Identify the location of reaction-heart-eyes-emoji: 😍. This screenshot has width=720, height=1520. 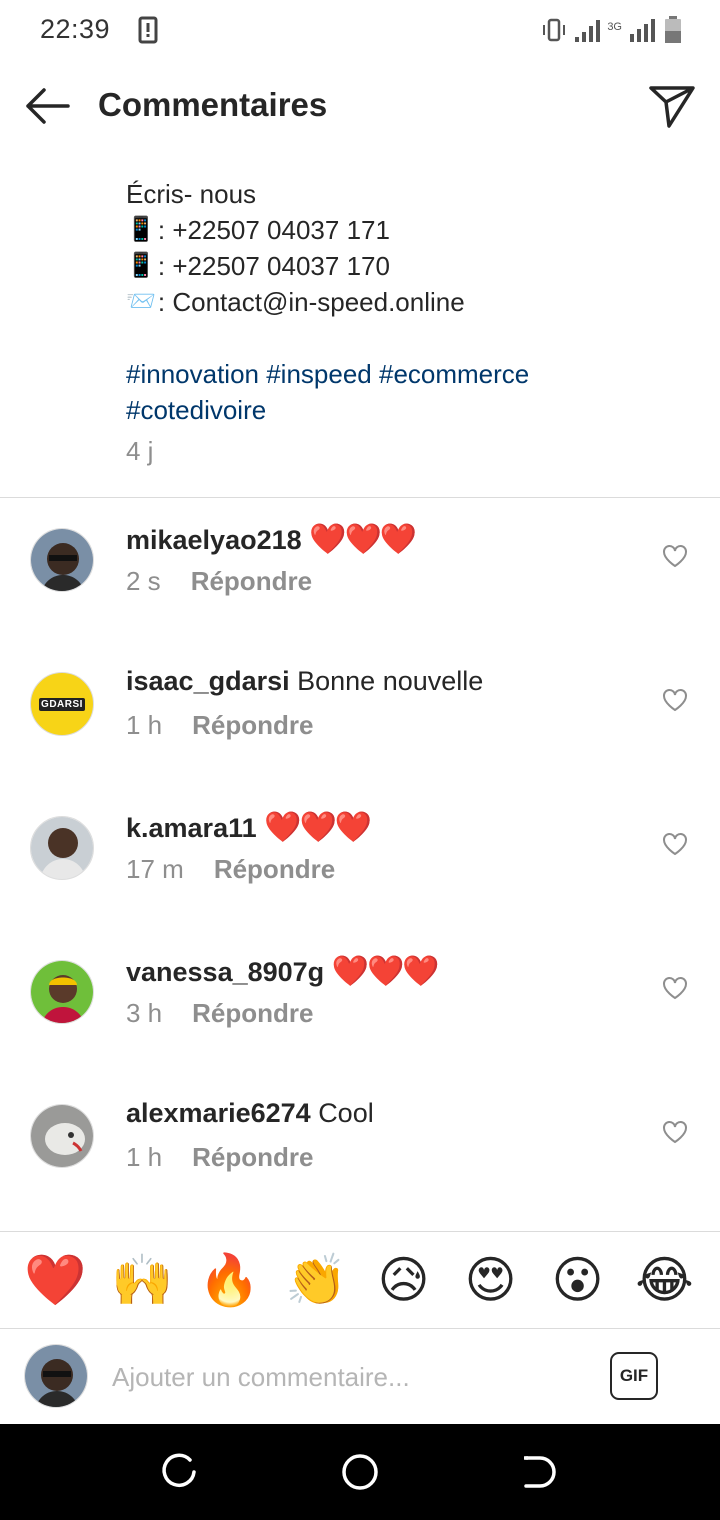
(491, 1280).